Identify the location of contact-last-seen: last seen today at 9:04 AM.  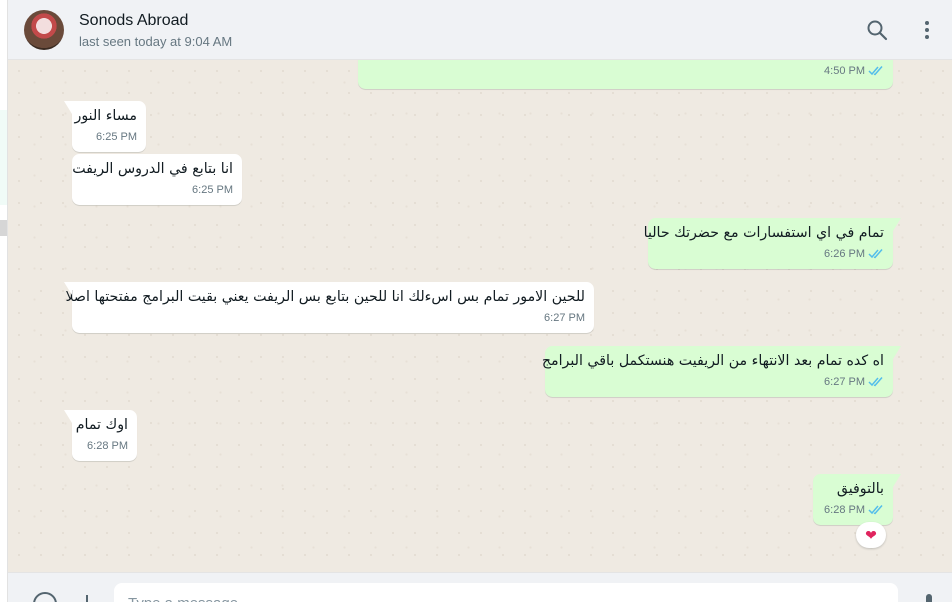
(156, 41).